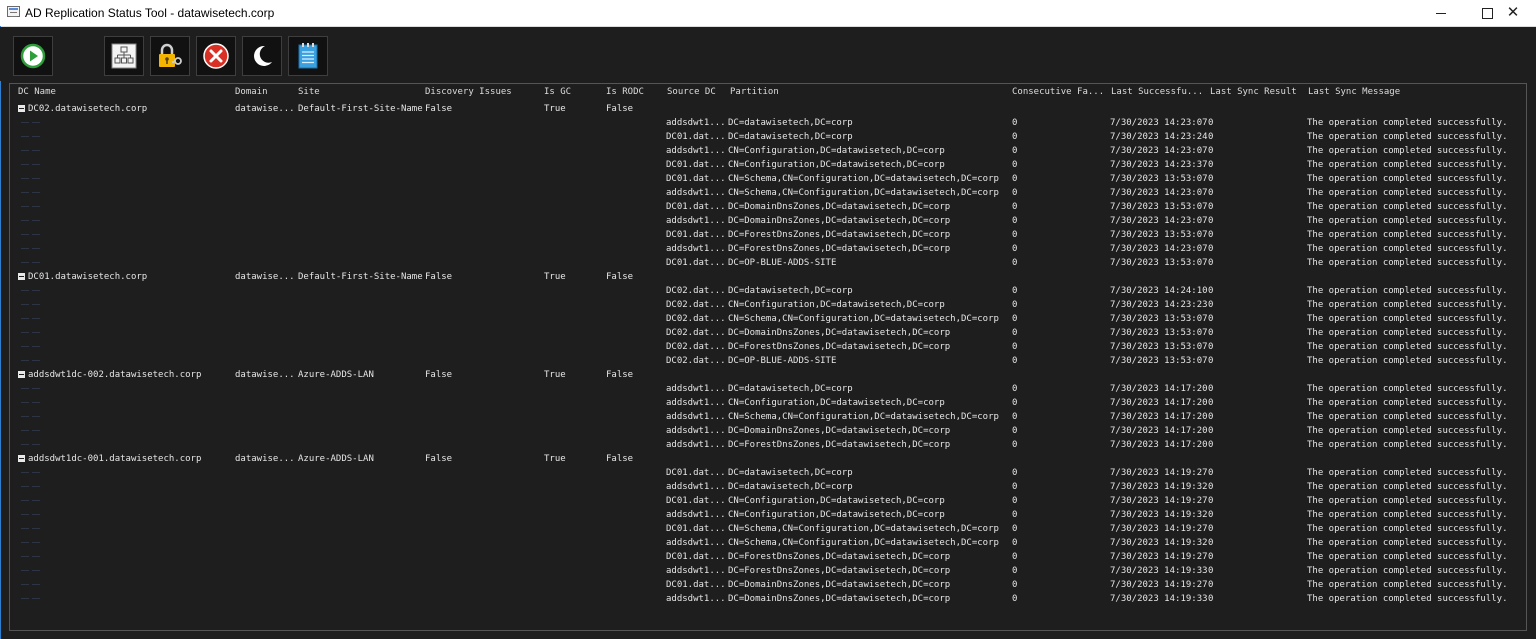 The image size is (1536, 639). I want to click on column-header-last-sync-message: Last Sync Message, so click(1354, 92).